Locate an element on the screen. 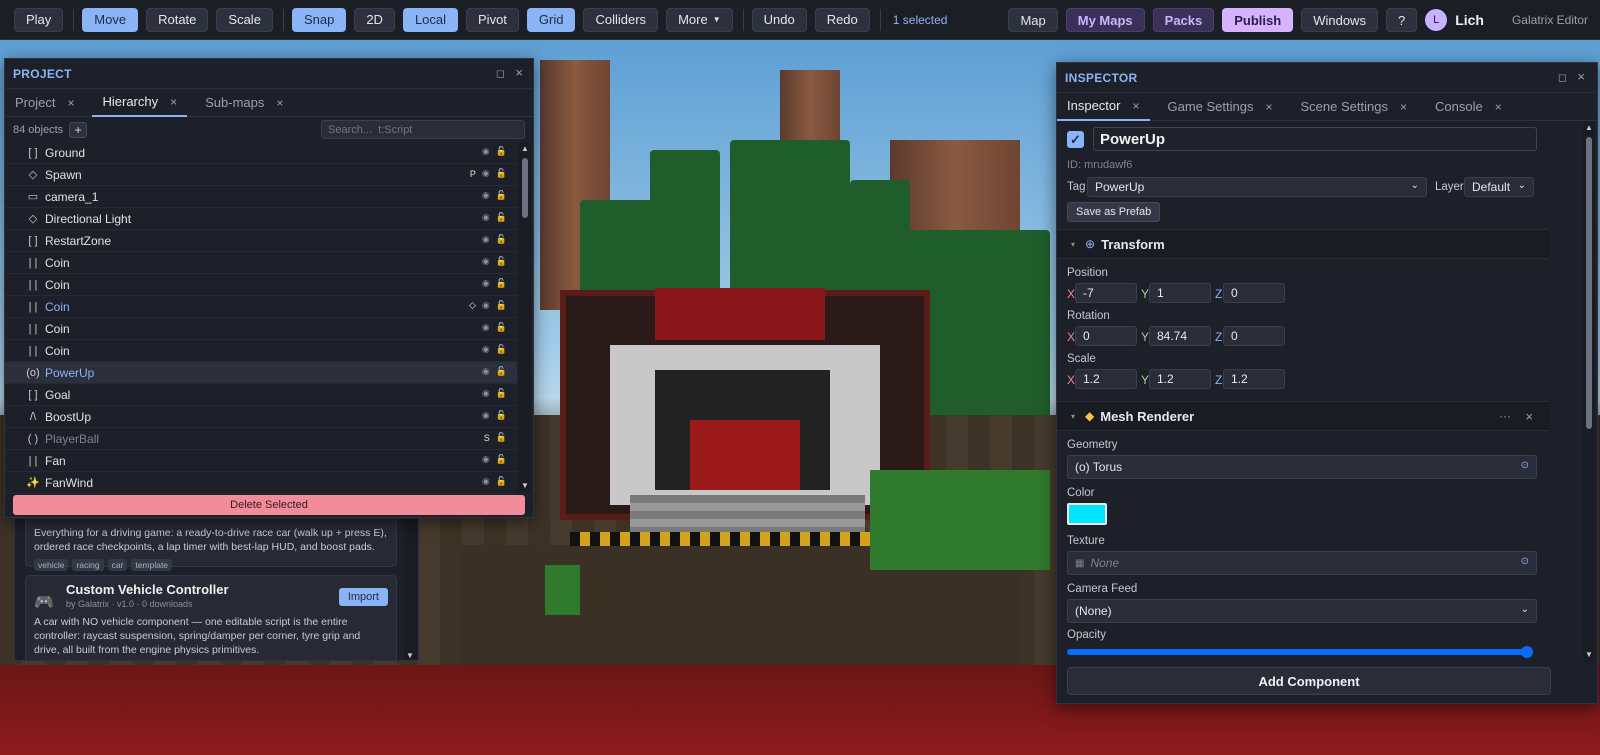 Image resolution: width=1600 pixels, height=755 pixels. pack-tag: racing is located at coordinates (88, 565).